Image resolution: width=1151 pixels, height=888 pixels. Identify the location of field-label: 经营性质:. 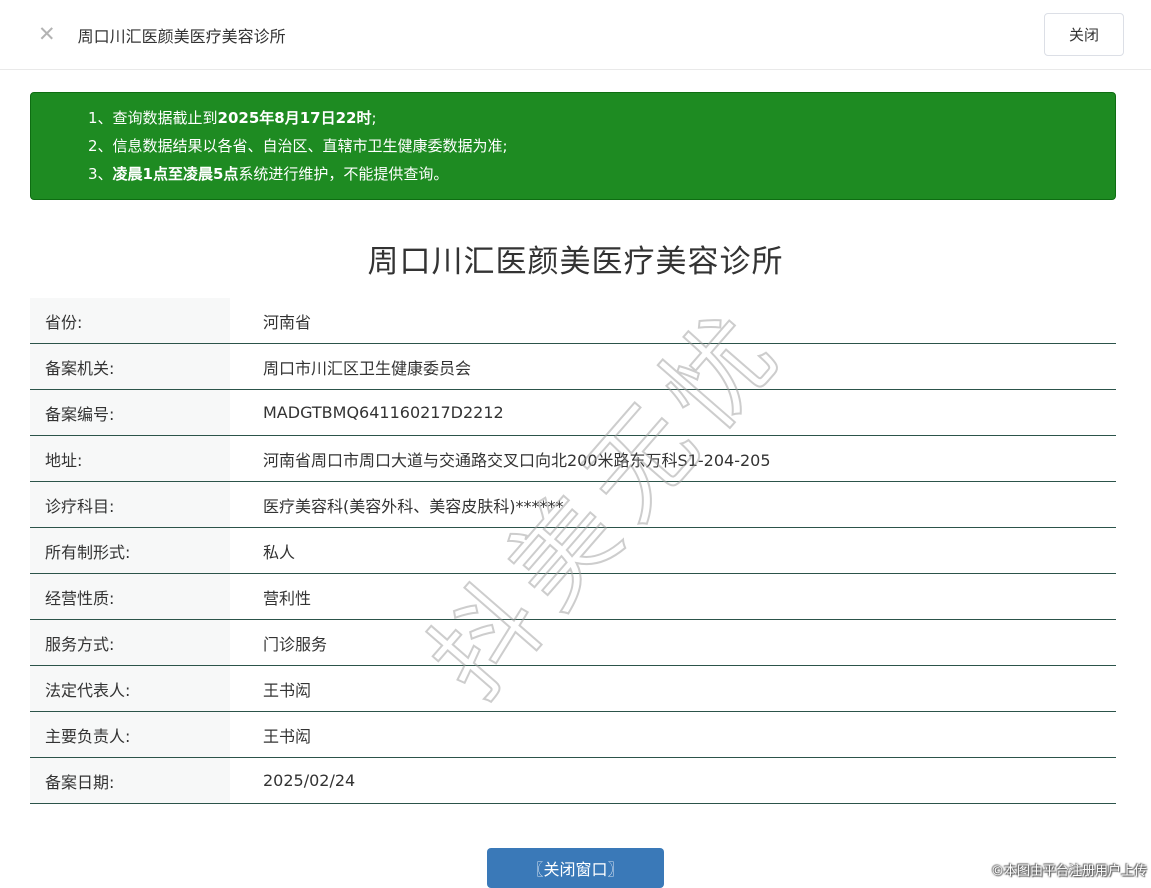
(130, 596).